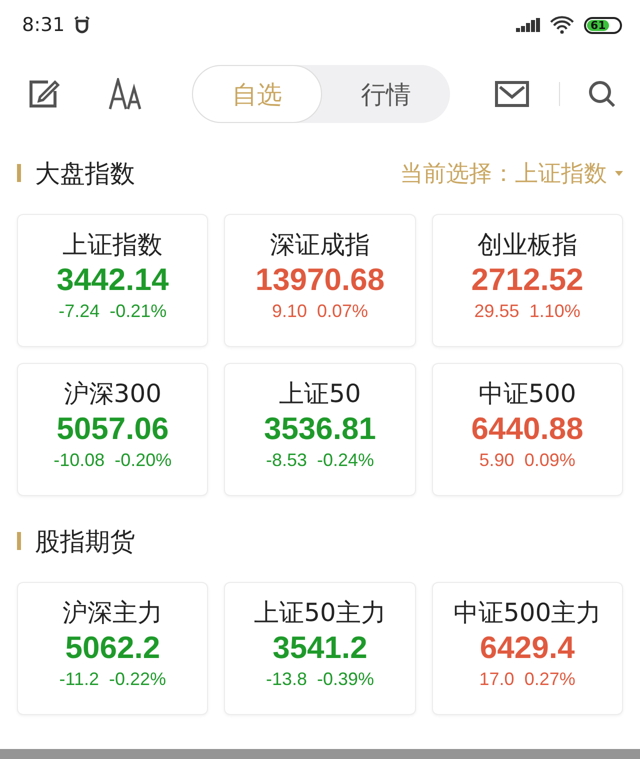 This screenshot has height=759, width=640. I want to click on index-card: 上证50主力 3541.2 -13.8 -0.39%, so click(320, 648).